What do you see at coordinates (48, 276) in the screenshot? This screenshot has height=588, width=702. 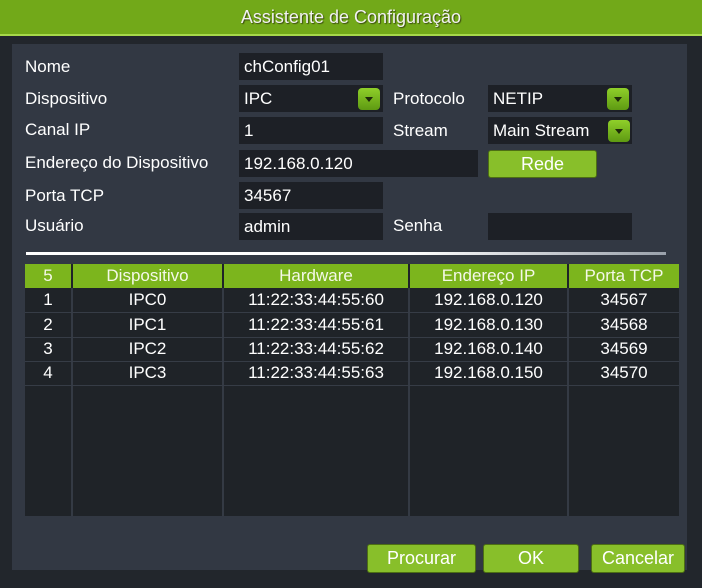 I see `header-count: 5` at bounding box center [48, 276].